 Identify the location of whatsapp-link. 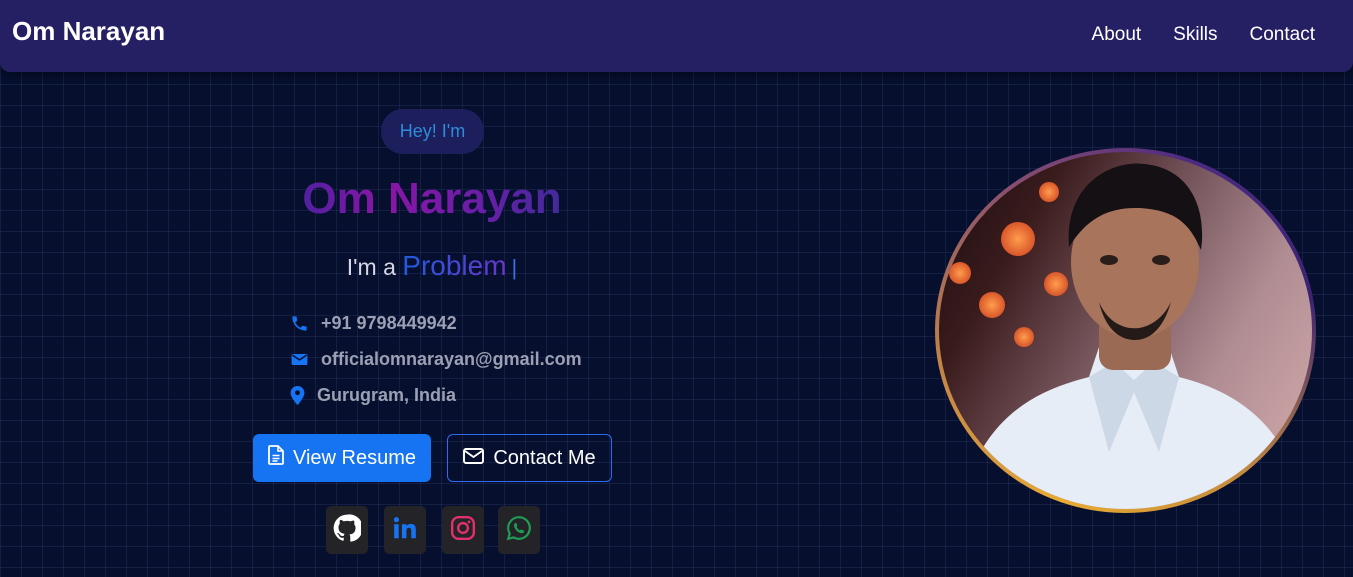
(519, 530).